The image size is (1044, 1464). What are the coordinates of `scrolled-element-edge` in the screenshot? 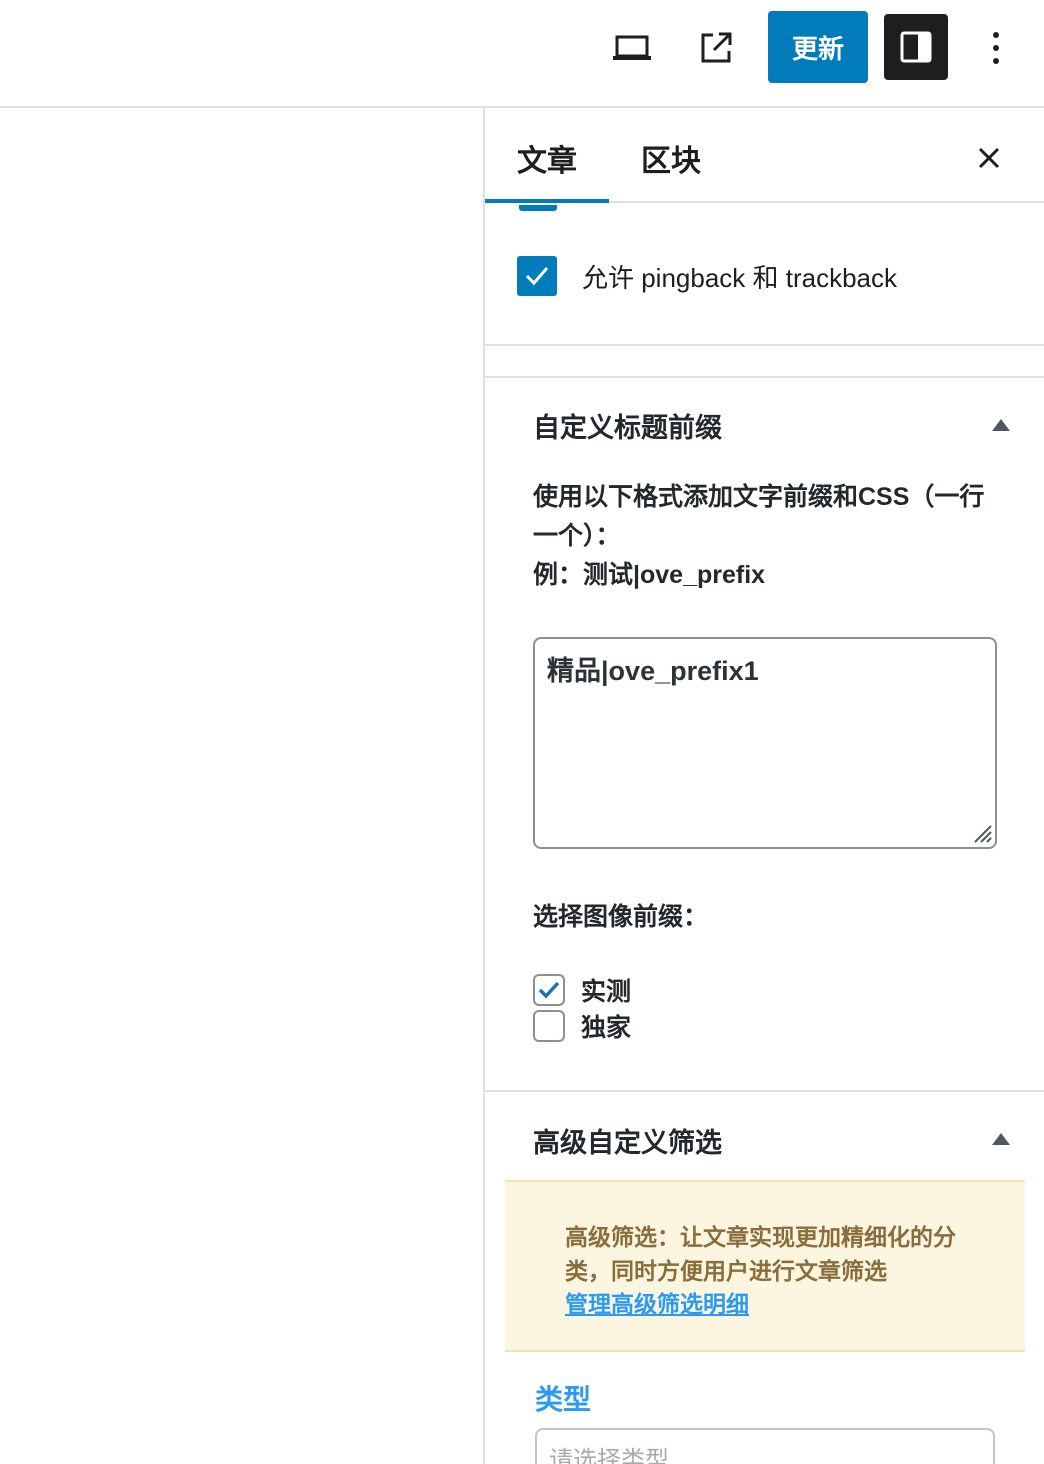 It's located at (538, 208).